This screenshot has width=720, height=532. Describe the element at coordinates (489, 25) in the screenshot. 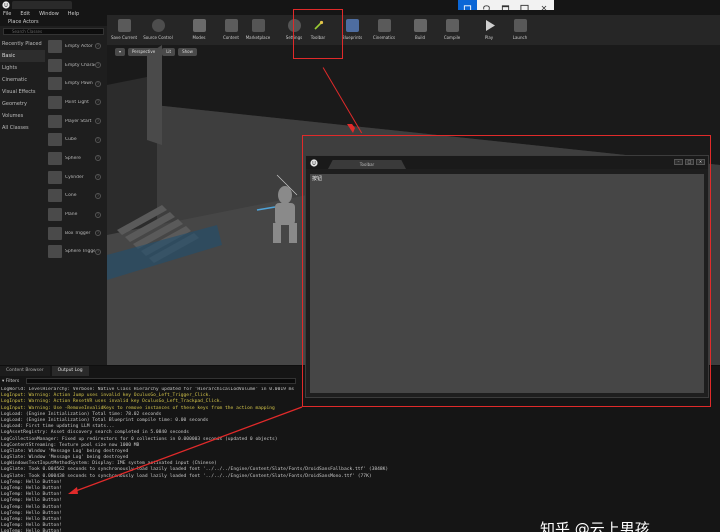

I see `play-icon` at that location.